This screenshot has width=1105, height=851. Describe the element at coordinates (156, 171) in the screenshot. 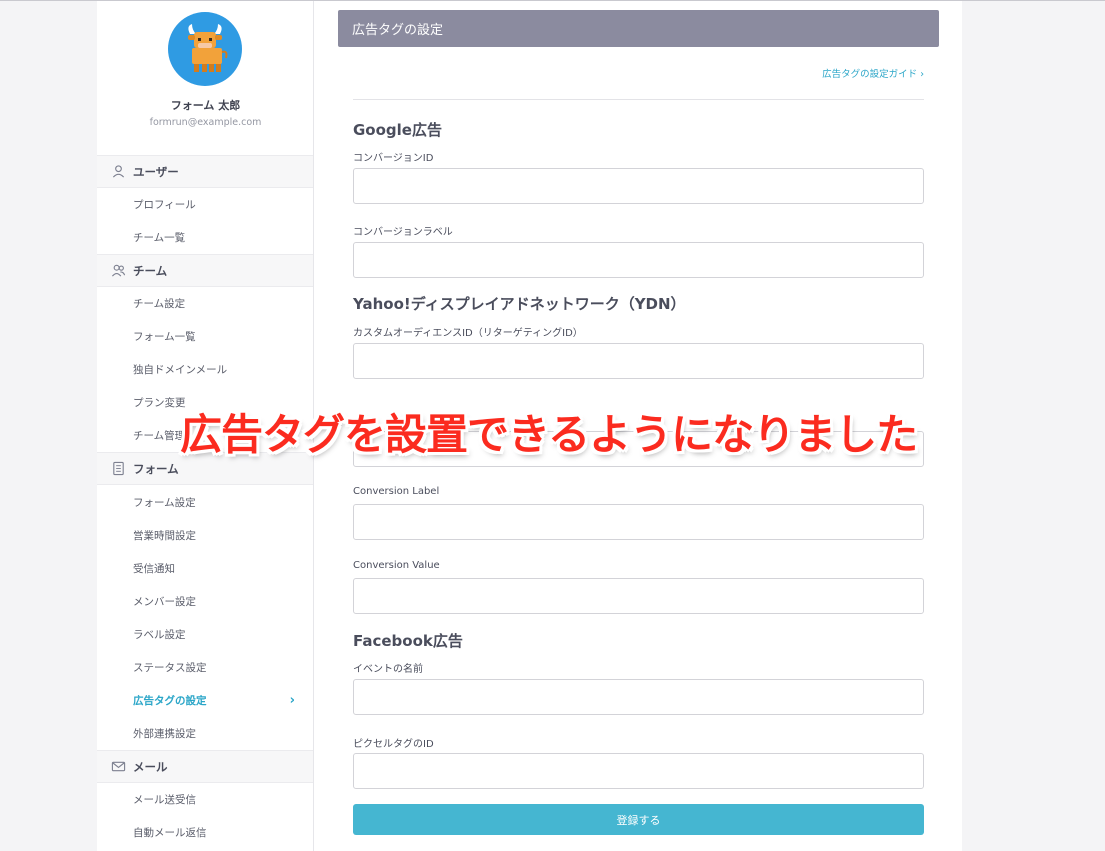

I see `section-title-user: ユーザー` at that location.